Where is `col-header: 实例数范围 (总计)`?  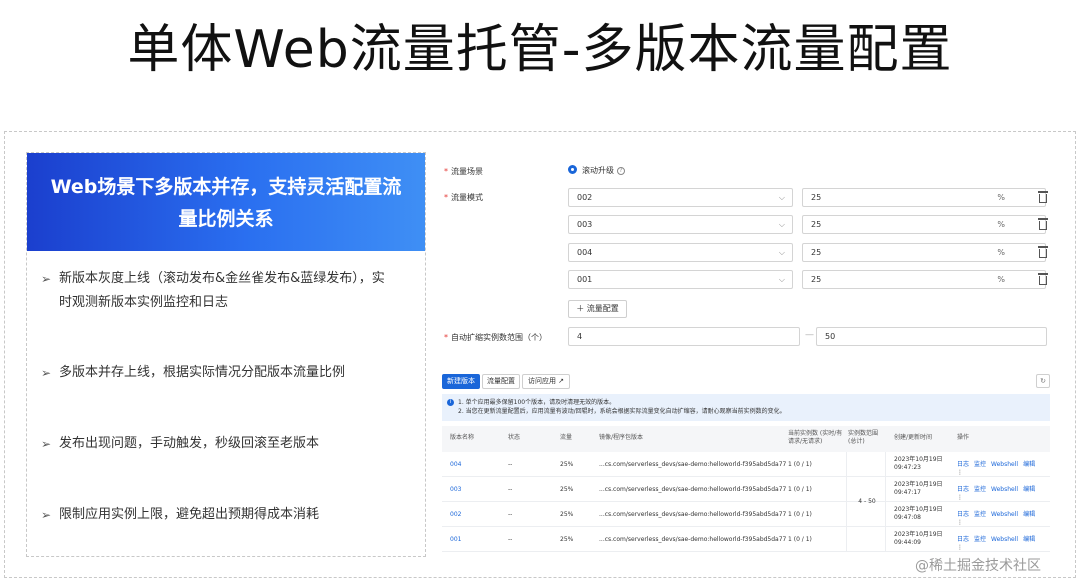
col-header: 实例数范围 (总计) is located at coordinates (863, 437).